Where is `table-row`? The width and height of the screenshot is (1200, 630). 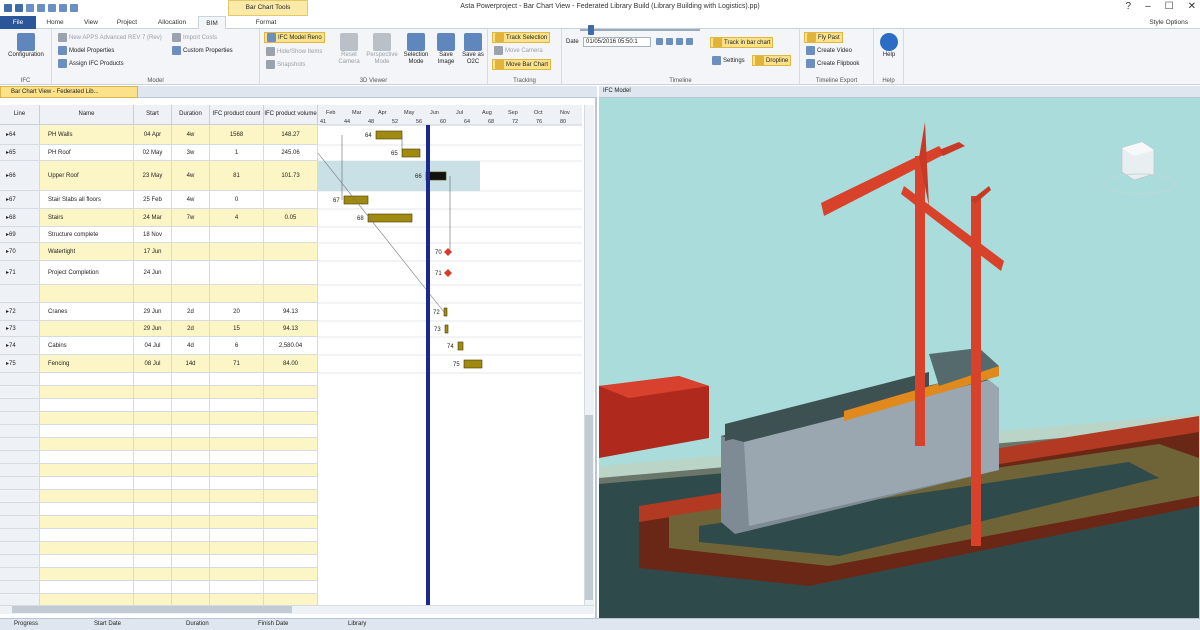 table-row is located at coordinates (159, 294).